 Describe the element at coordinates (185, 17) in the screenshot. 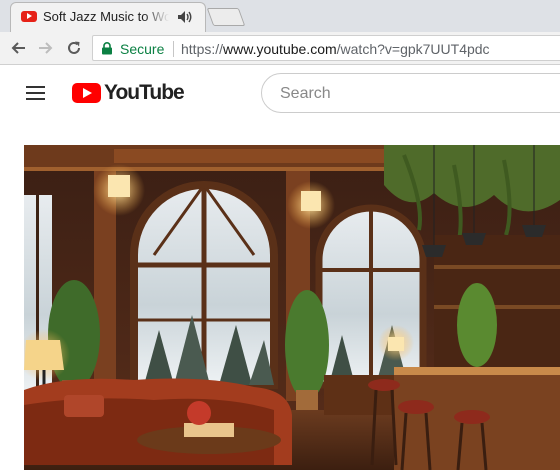

I see `speaker-icon` at that location.